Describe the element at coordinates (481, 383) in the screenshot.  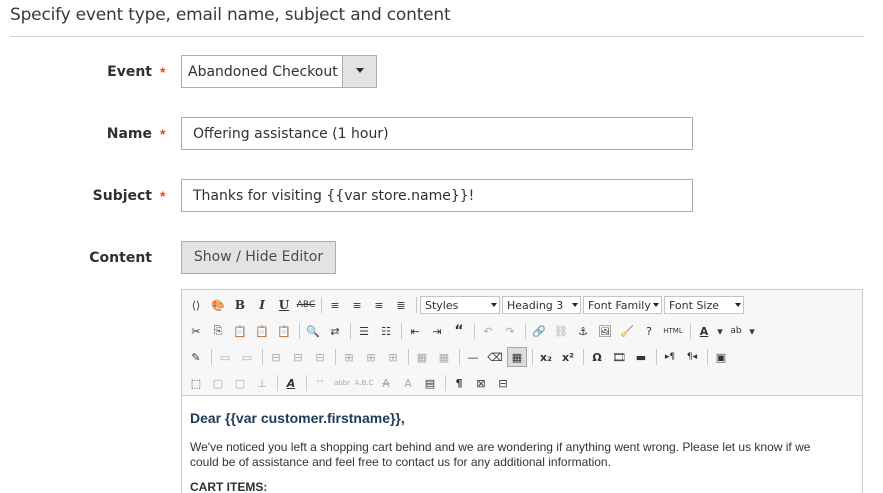
I see `nonbreaking-icon: ⊠` at that location.